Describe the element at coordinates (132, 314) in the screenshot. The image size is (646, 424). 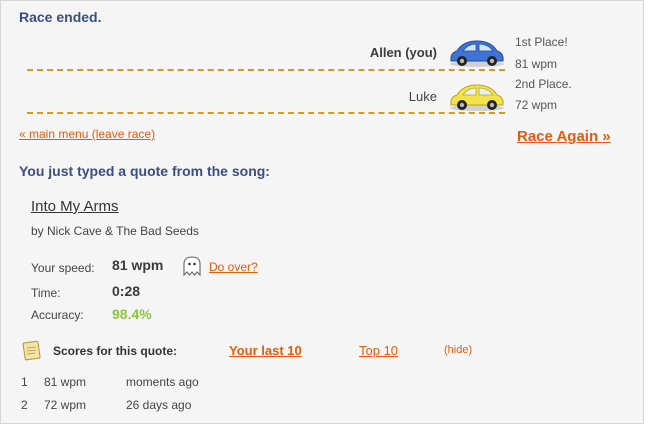
I see `accuracy-value: 98.4%` at that location.